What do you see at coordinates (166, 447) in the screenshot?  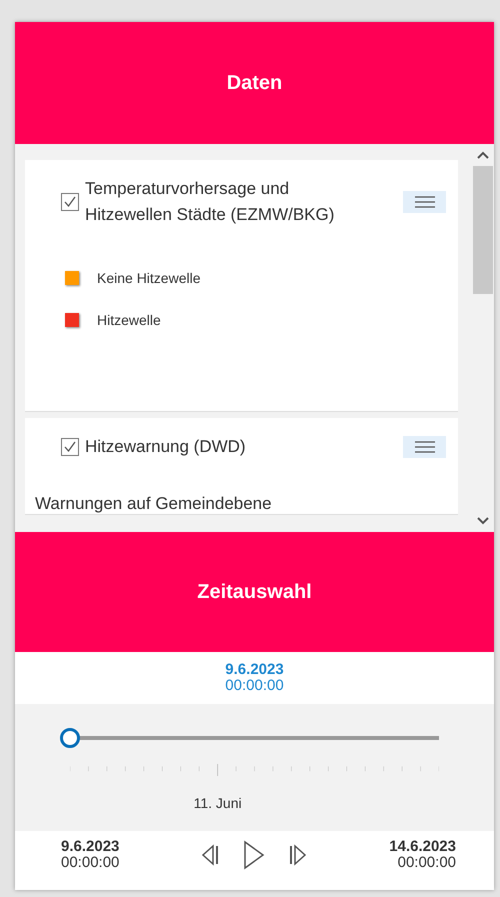 I see `layer-title: Hitzewarnung (DWD)` at bounding box center [166, 447].